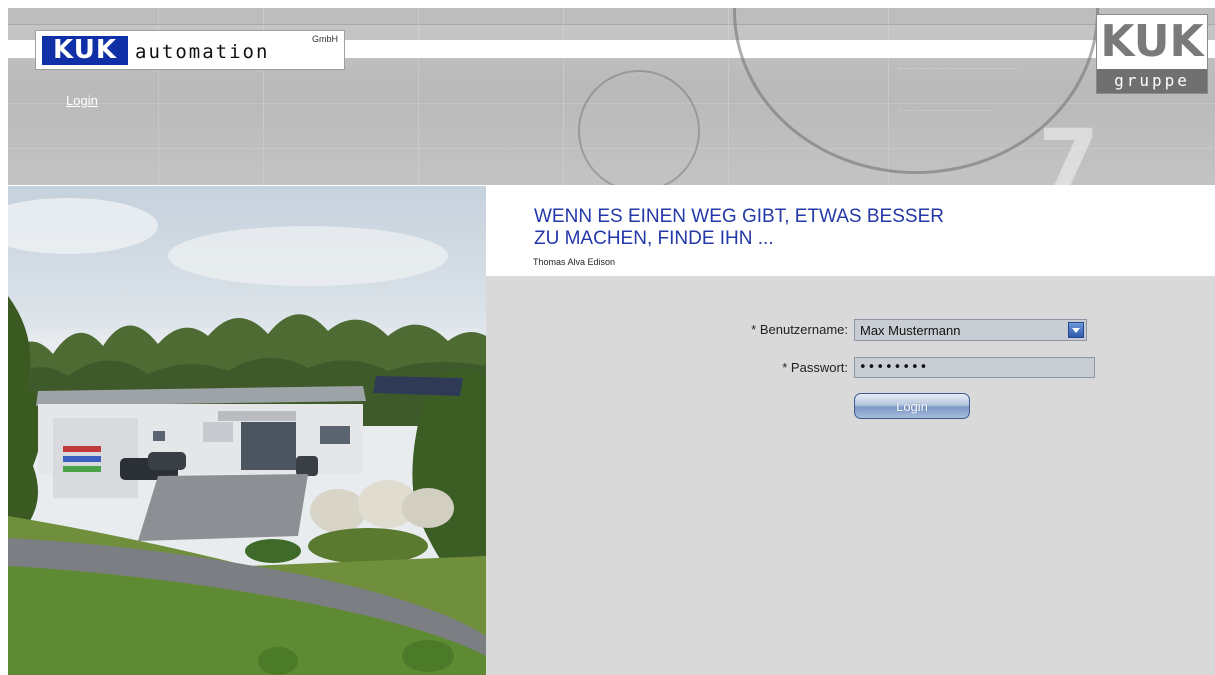 The height and width of the screenshot is (675, 1215). What do you see at coordinates (799, 329) in the screenshot?
I see `username-label: * Benutzername:` at bounding box center [799, 329].